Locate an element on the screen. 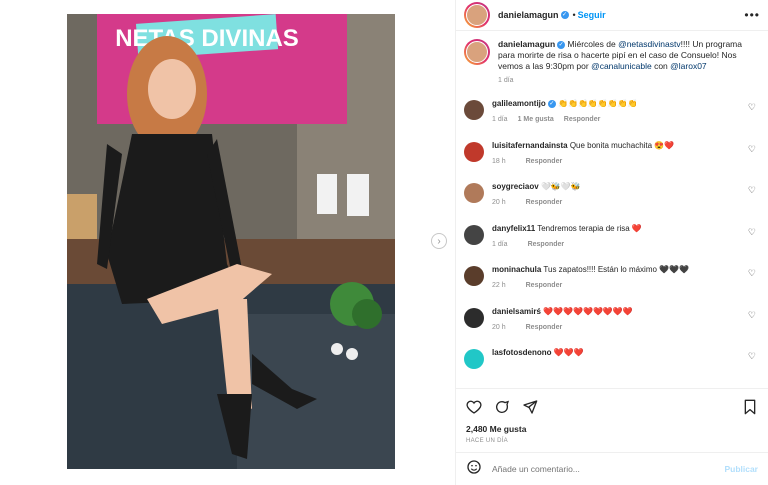  likes-count: 2,480 Me gusta is located at coordinates (612, 431).